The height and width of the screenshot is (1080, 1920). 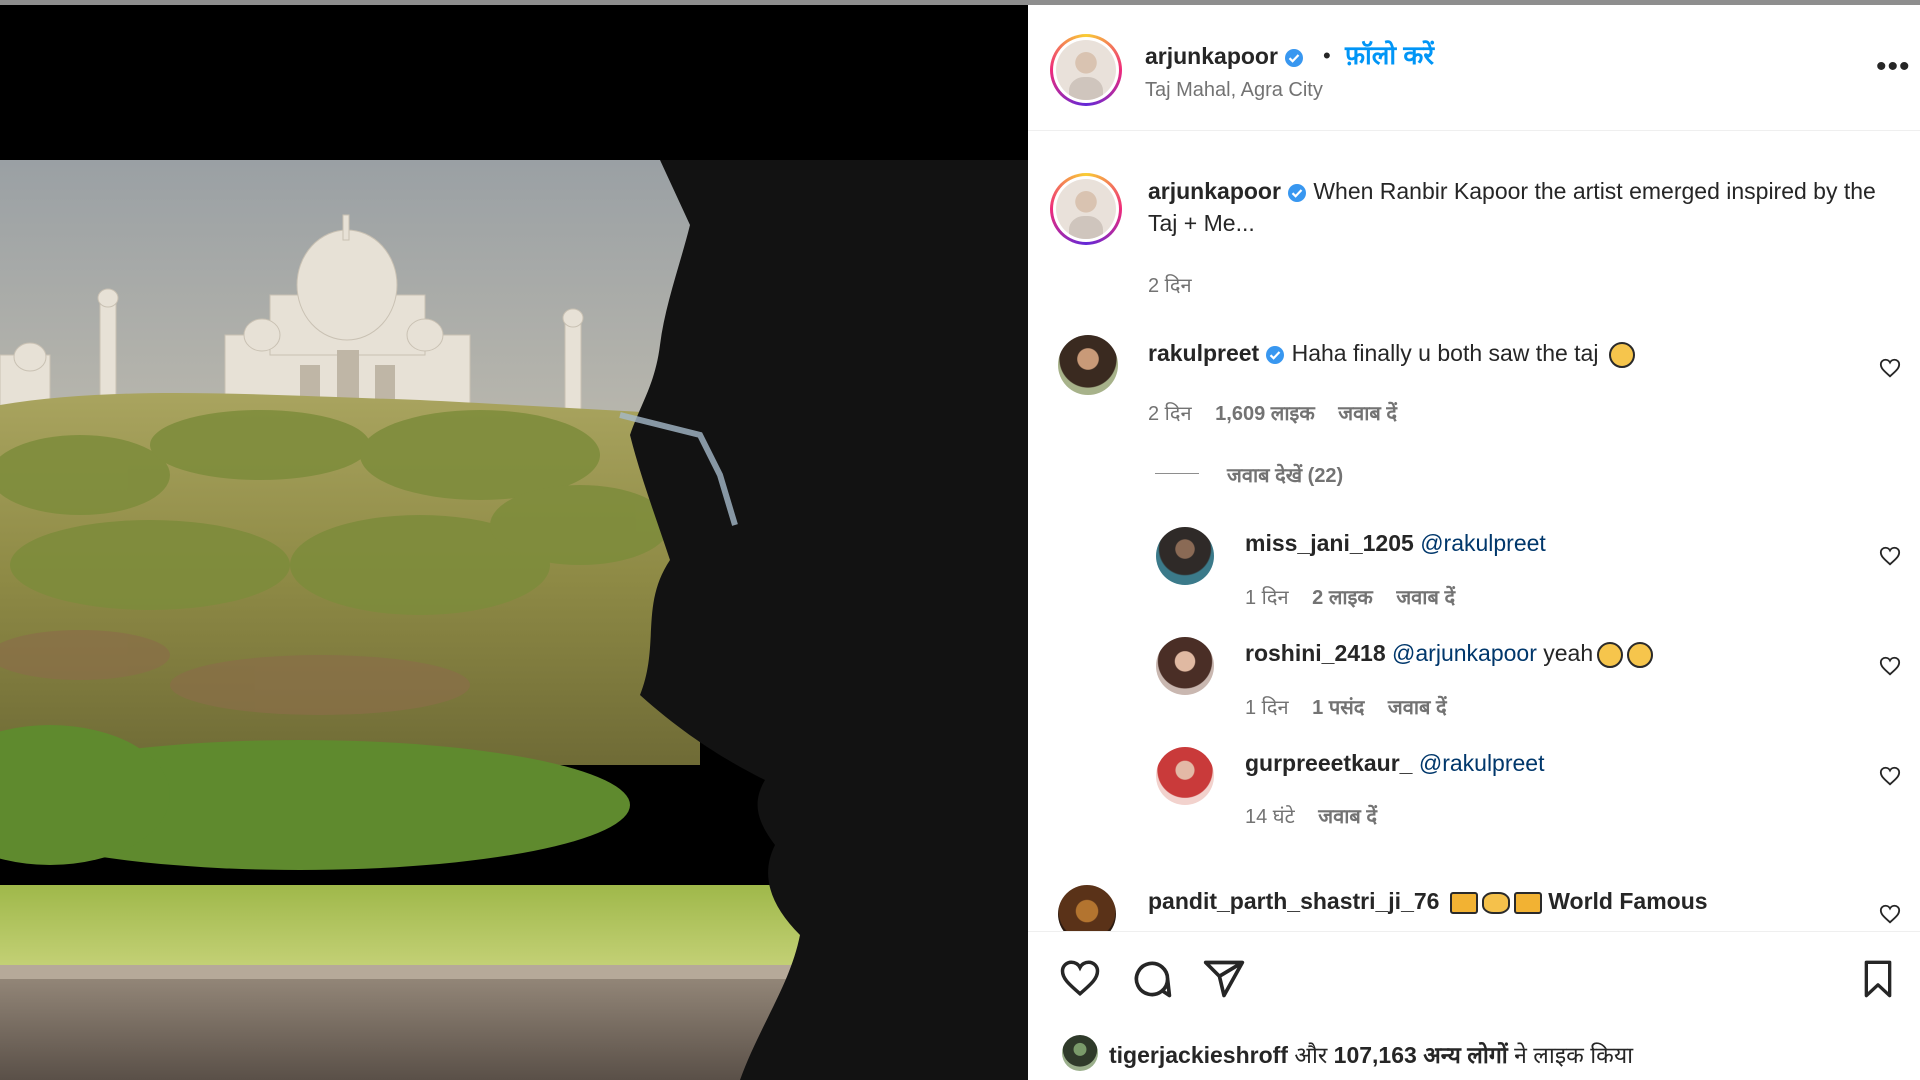 I want to click on comment-text: World Famous, so click(x=1628, y=901).